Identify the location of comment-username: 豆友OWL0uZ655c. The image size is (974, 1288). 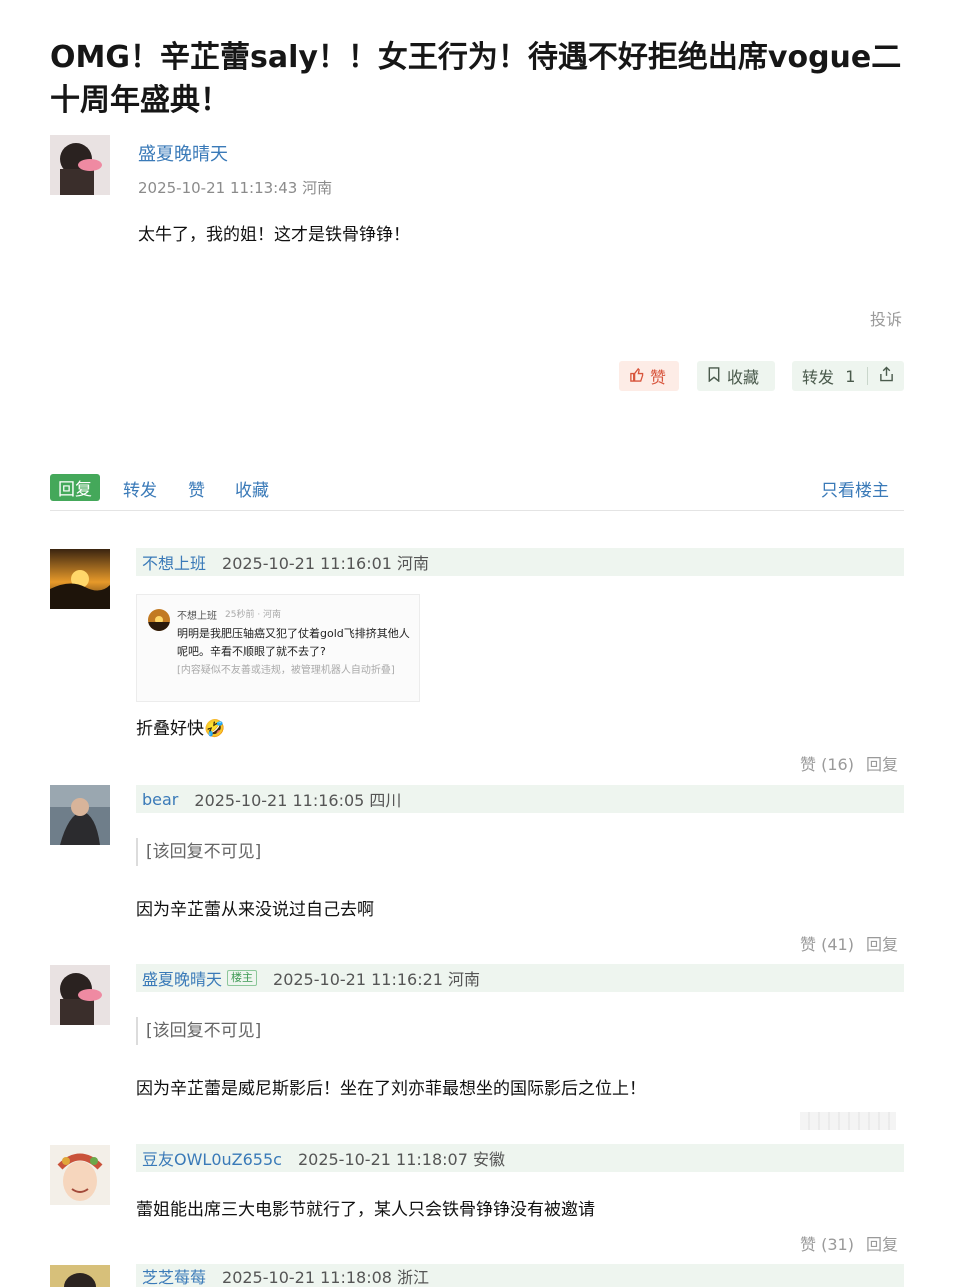
(212, 1158).